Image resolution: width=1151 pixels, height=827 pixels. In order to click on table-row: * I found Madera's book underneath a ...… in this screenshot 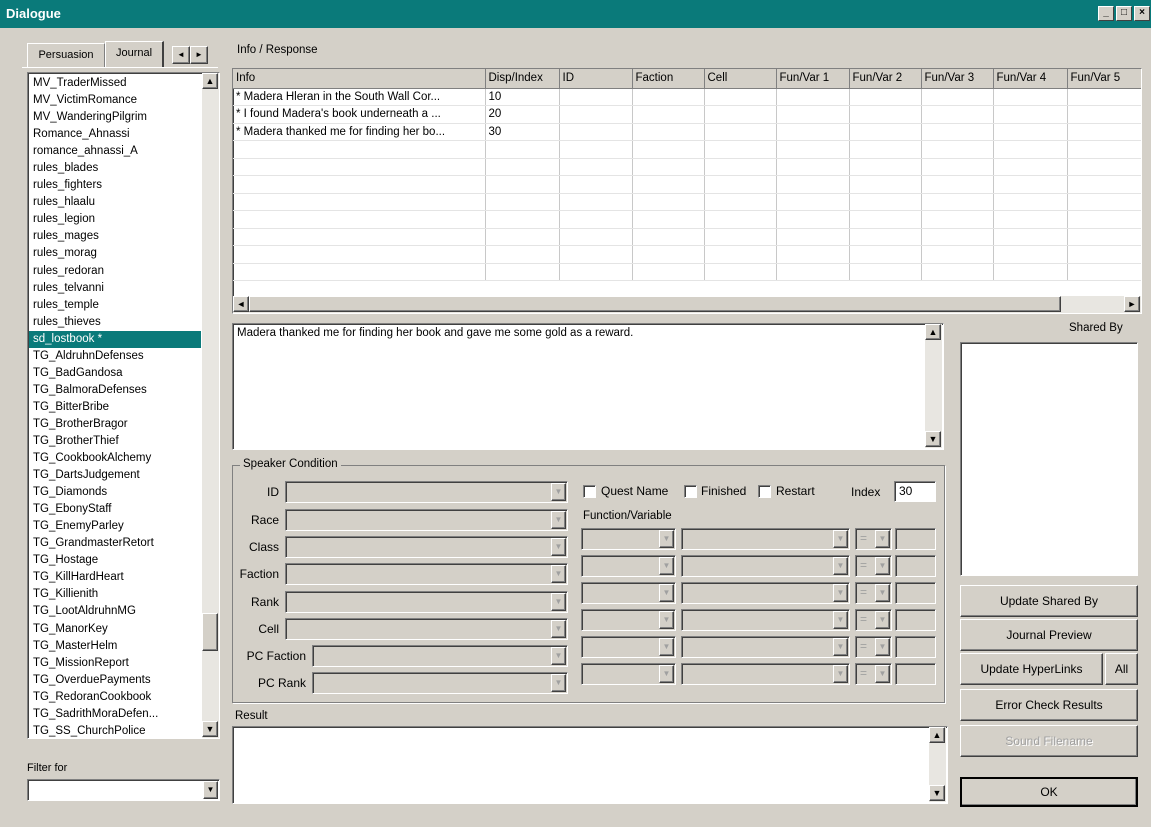, I will do `click(687, 114)`.